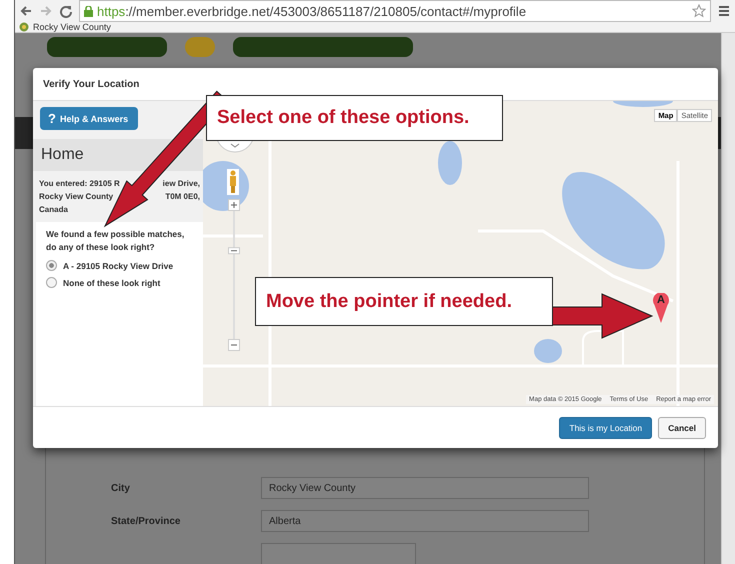 The width and height of the screenshot is (735, 564). What do you see at coordinates (395, 11) in the screenshot?
I see `address-bar: https://member.everbridge.net/453003/8651187/210805/contact#/myprofile` at bounding box center [395, 11].